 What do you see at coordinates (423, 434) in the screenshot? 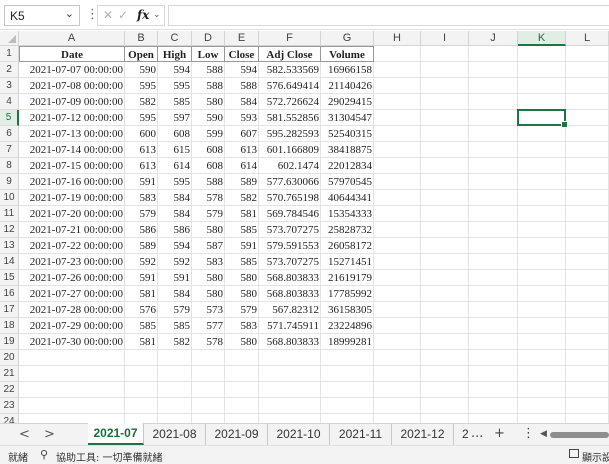
I see `sheet-tab-2021-12: 2021-12` at bounding box center [423, 434].